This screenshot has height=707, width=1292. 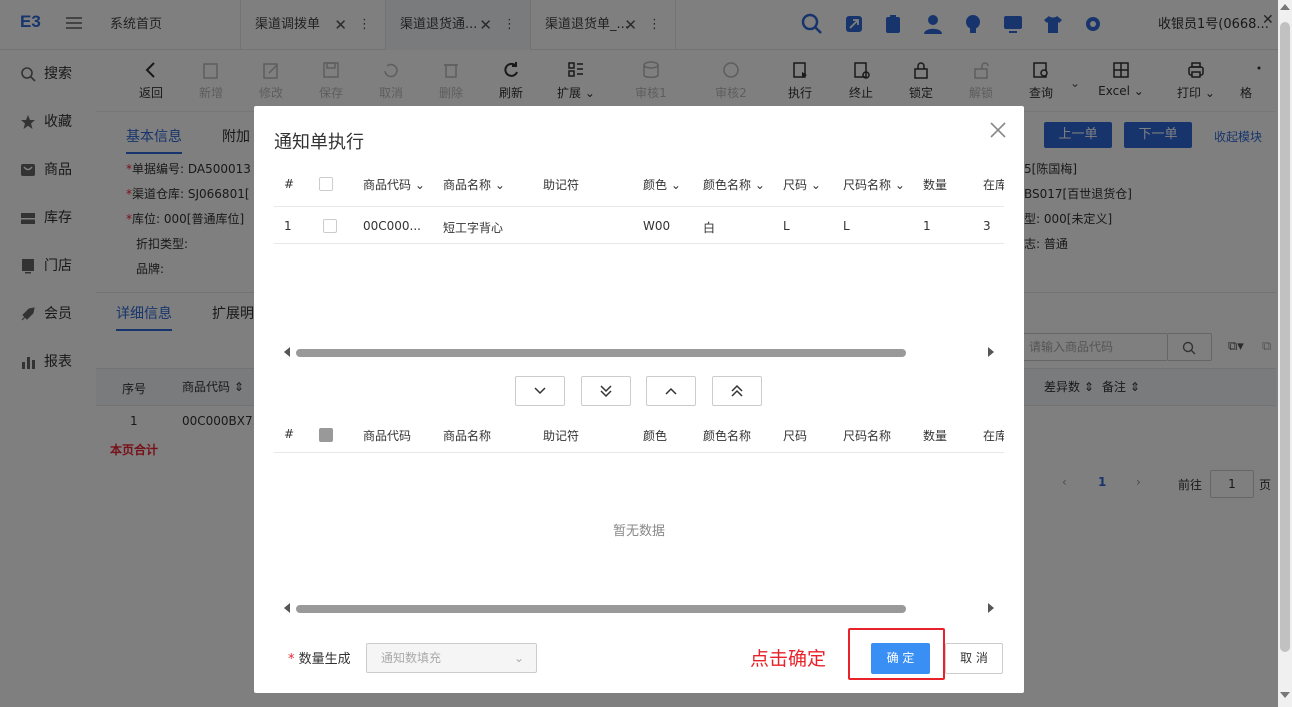 What do you see at coordinates (900, 658) in the screenshot?
I see `confirm-button: 确 定` at bounding box center [900, 658].